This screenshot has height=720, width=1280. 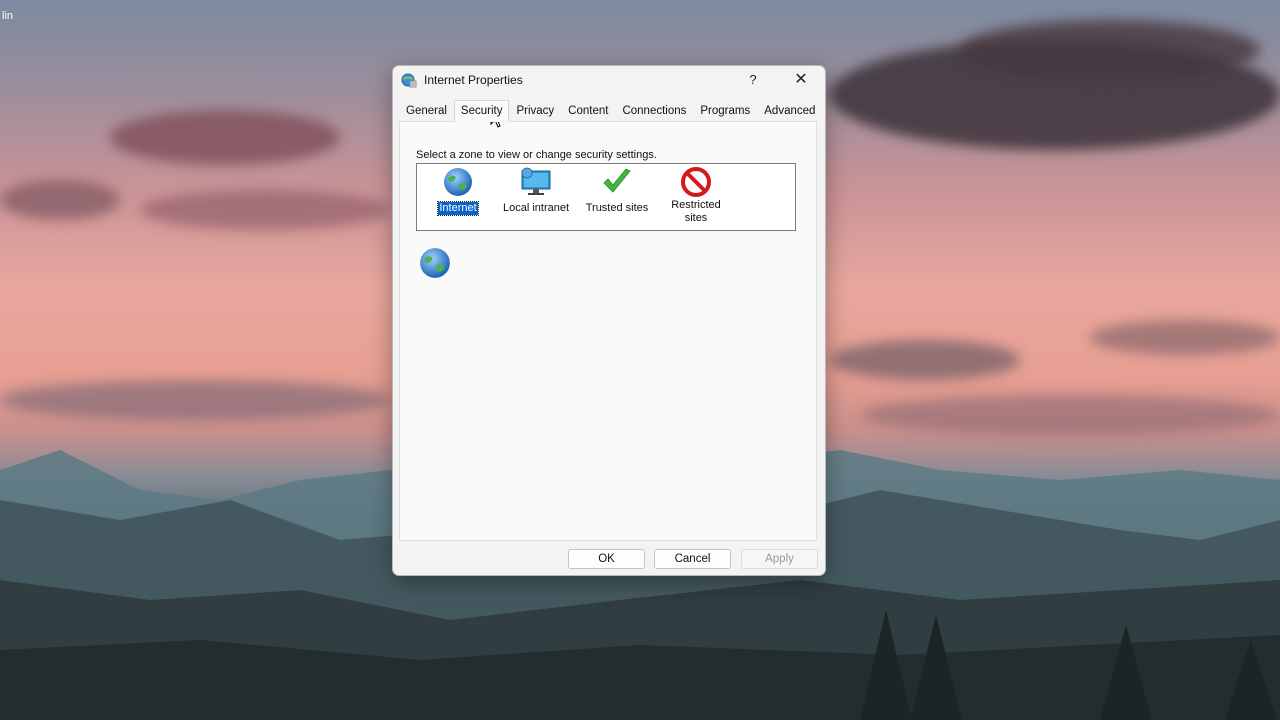 What do you see at coordinates (696, 211) in the screenshot?
I see `zone-label-restricted-sites: Restricted sites` at bounding box center [696, 211].